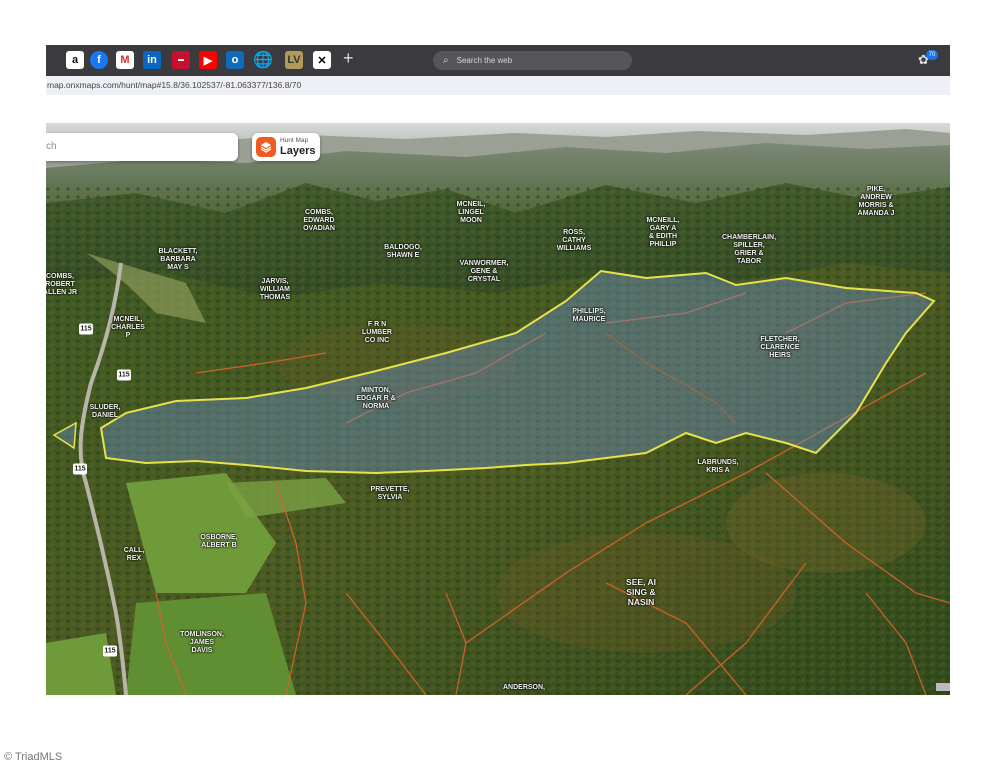 Image resolution: width=995 pixels, height=768 pixels. Describe the element at coordinates (235, 60) in the screenshot. I see `outlook-icon: o` at that location.